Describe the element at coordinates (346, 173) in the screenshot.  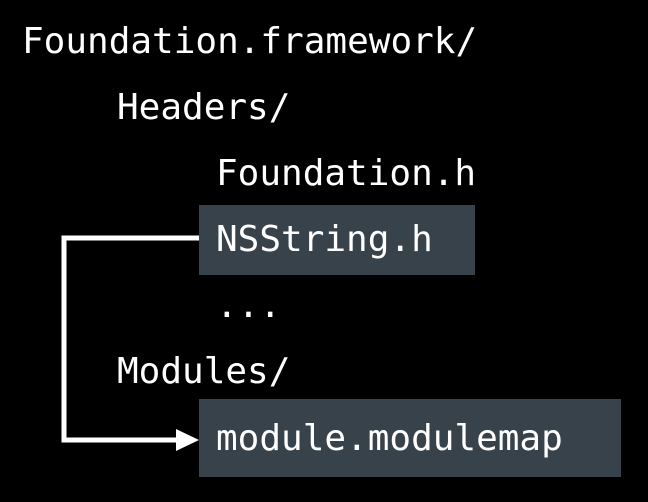
I see `foundation-header-file: Foundation.h` at that location.